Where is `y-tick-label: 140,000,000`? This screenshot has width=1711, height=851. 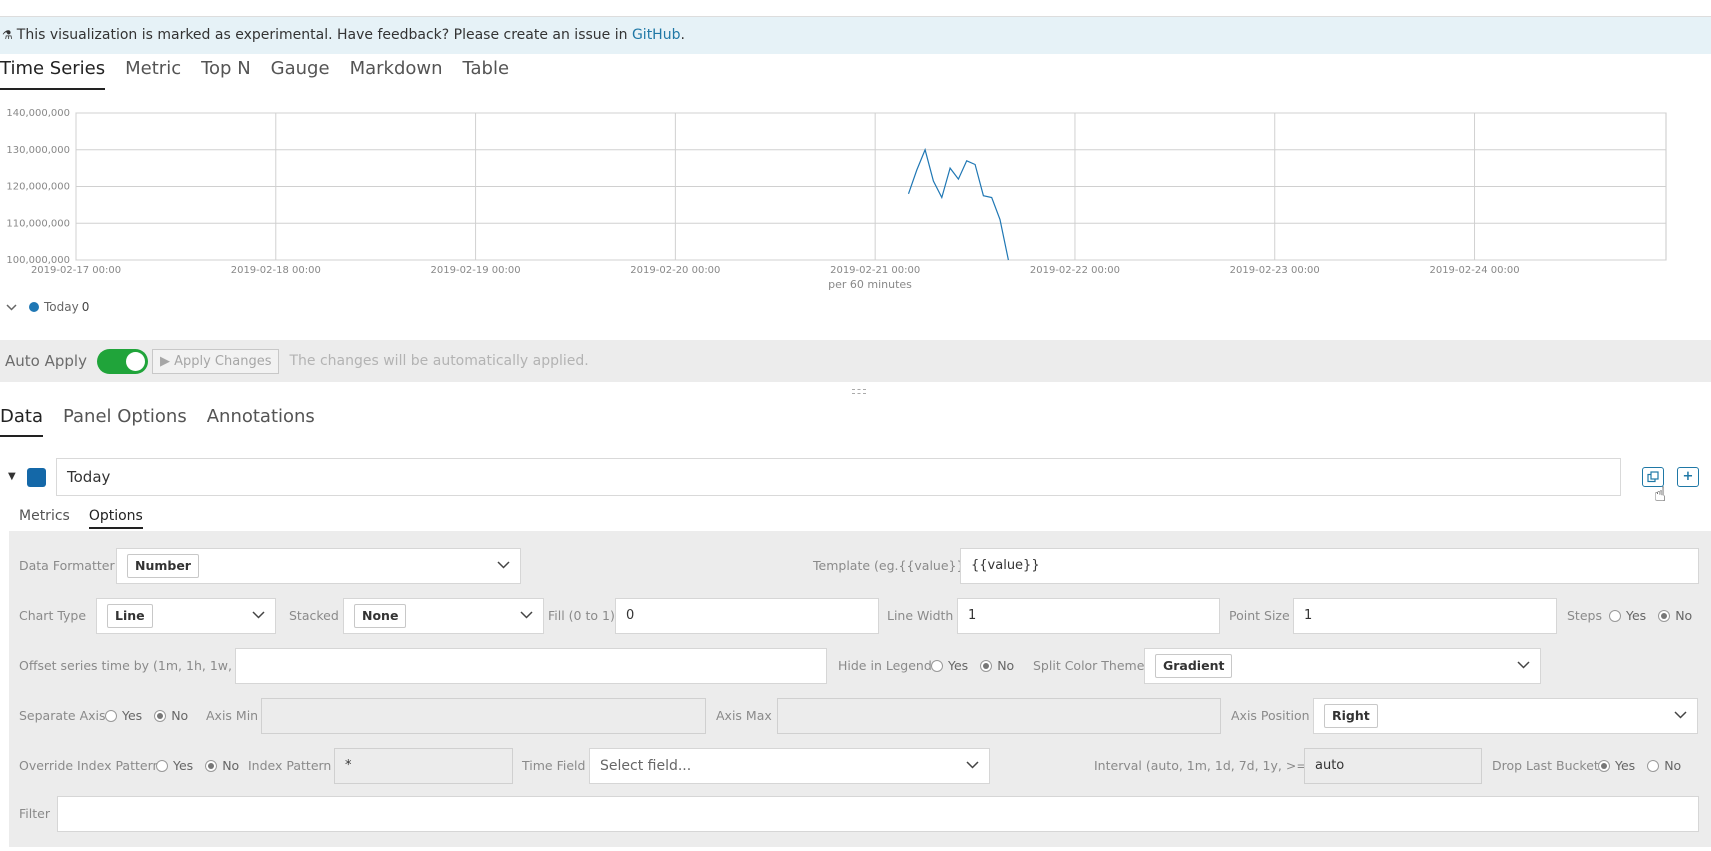
y-tick-label: 140,000,000 is located at coordinates (38, 113).